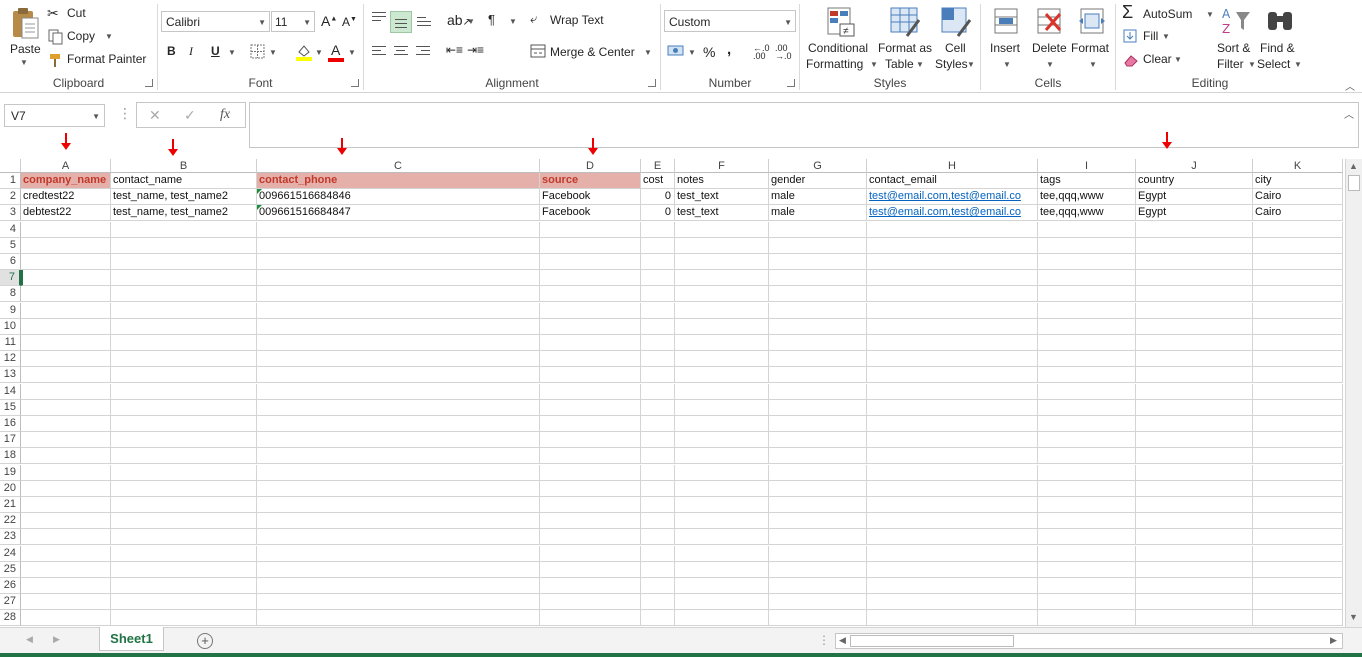 Image resolution: width=1362 pixels, height=657 pixels. What do you see at coordinates (149, 83) in the screenshot?
I see `clipboard-launcher-icon` at bounding box center [149, 83].